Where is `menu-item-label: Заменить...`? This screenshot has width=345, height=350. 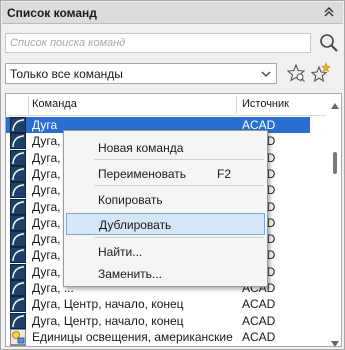
menu-item-label: Заменить... is located at coordinates (130, 274).